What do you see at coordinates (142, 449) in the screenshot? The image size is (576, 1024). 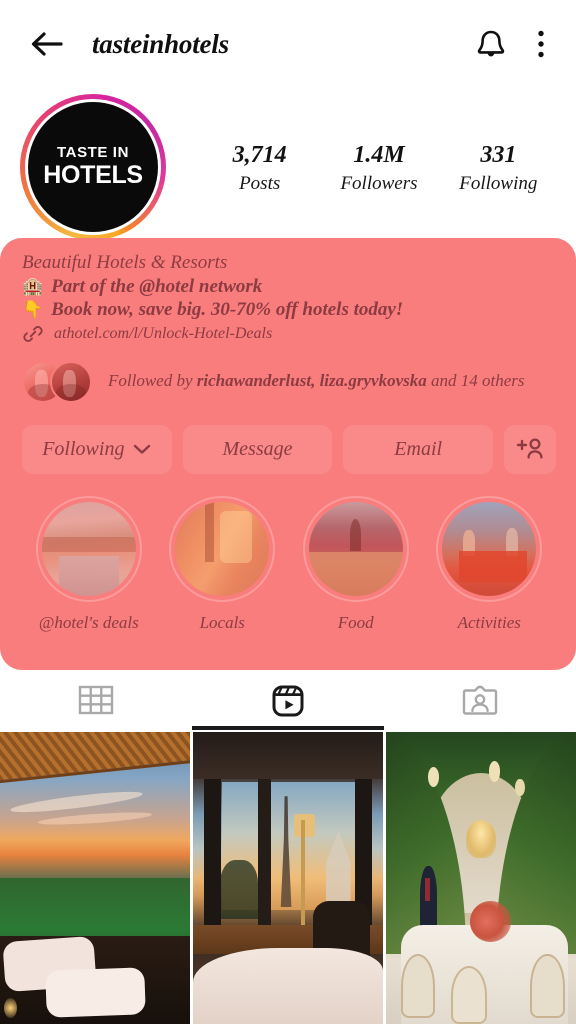 I see `chevron-down-icon` at bounding box center [142, 449].